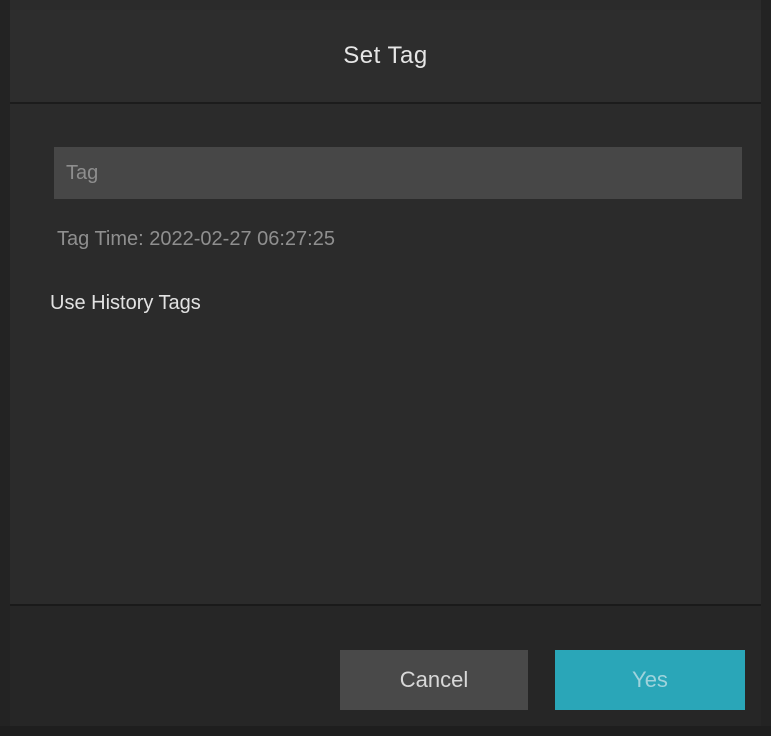 This screenshot has height=736, width=771. Describe the element at coordinates (650, 680) in the screenshot. I see `ok-button: Yes` at that location.